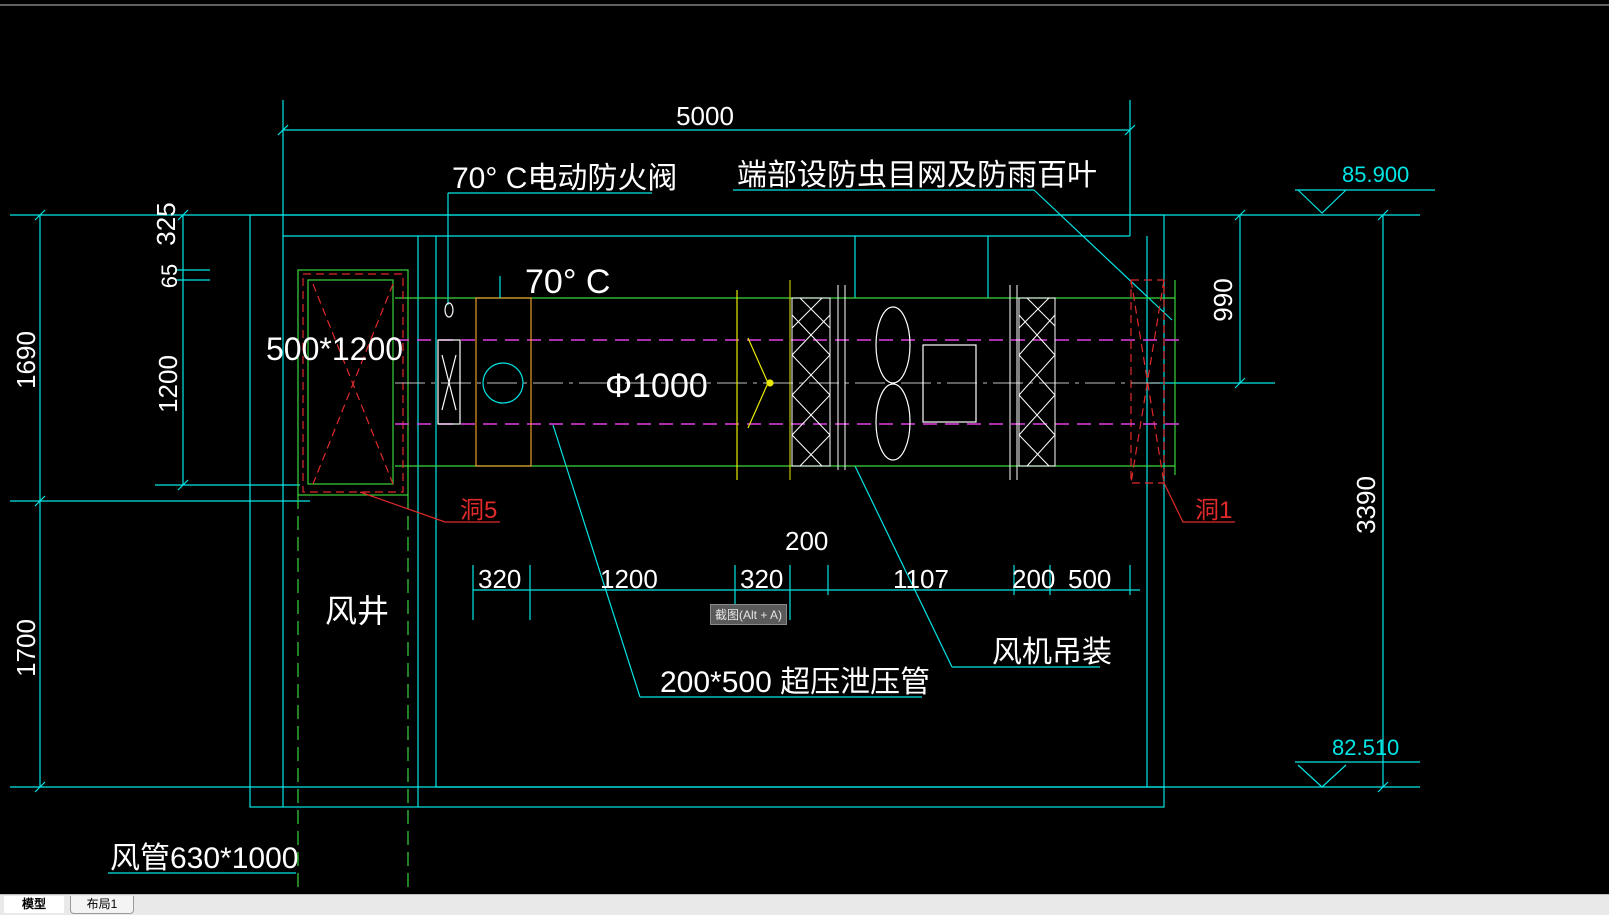  I want to click on dim-overall-width: 5000, so click(705, 116).